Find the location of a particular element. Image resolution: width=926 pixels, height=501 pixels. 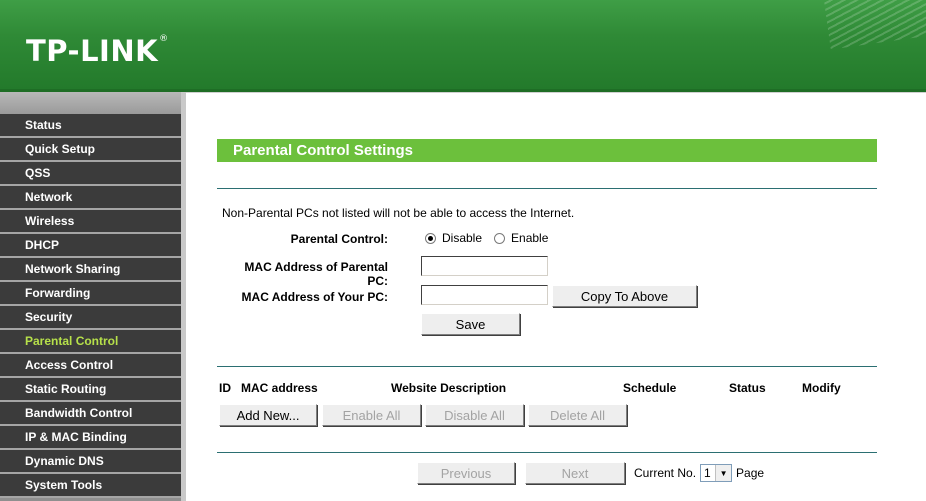

sidebar-item-network: Network is located at coordinates (90, 198).